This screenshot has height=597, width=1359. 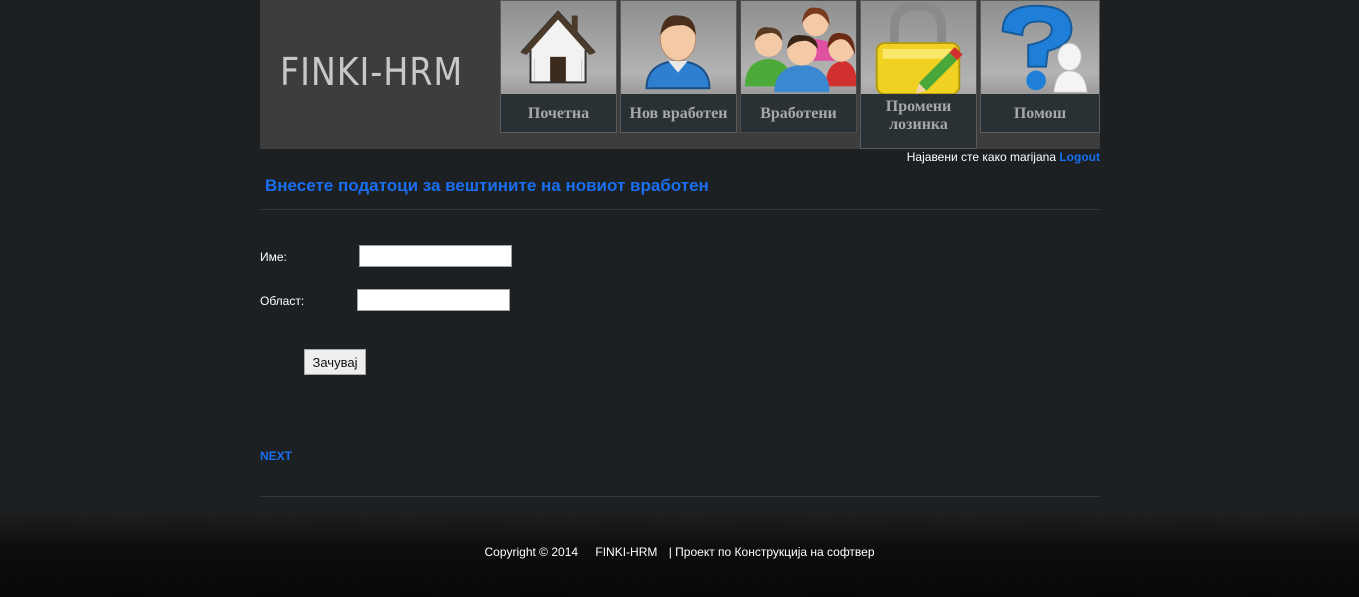 I want to click on nav-home: Почетна, so click(x=558, y=66).